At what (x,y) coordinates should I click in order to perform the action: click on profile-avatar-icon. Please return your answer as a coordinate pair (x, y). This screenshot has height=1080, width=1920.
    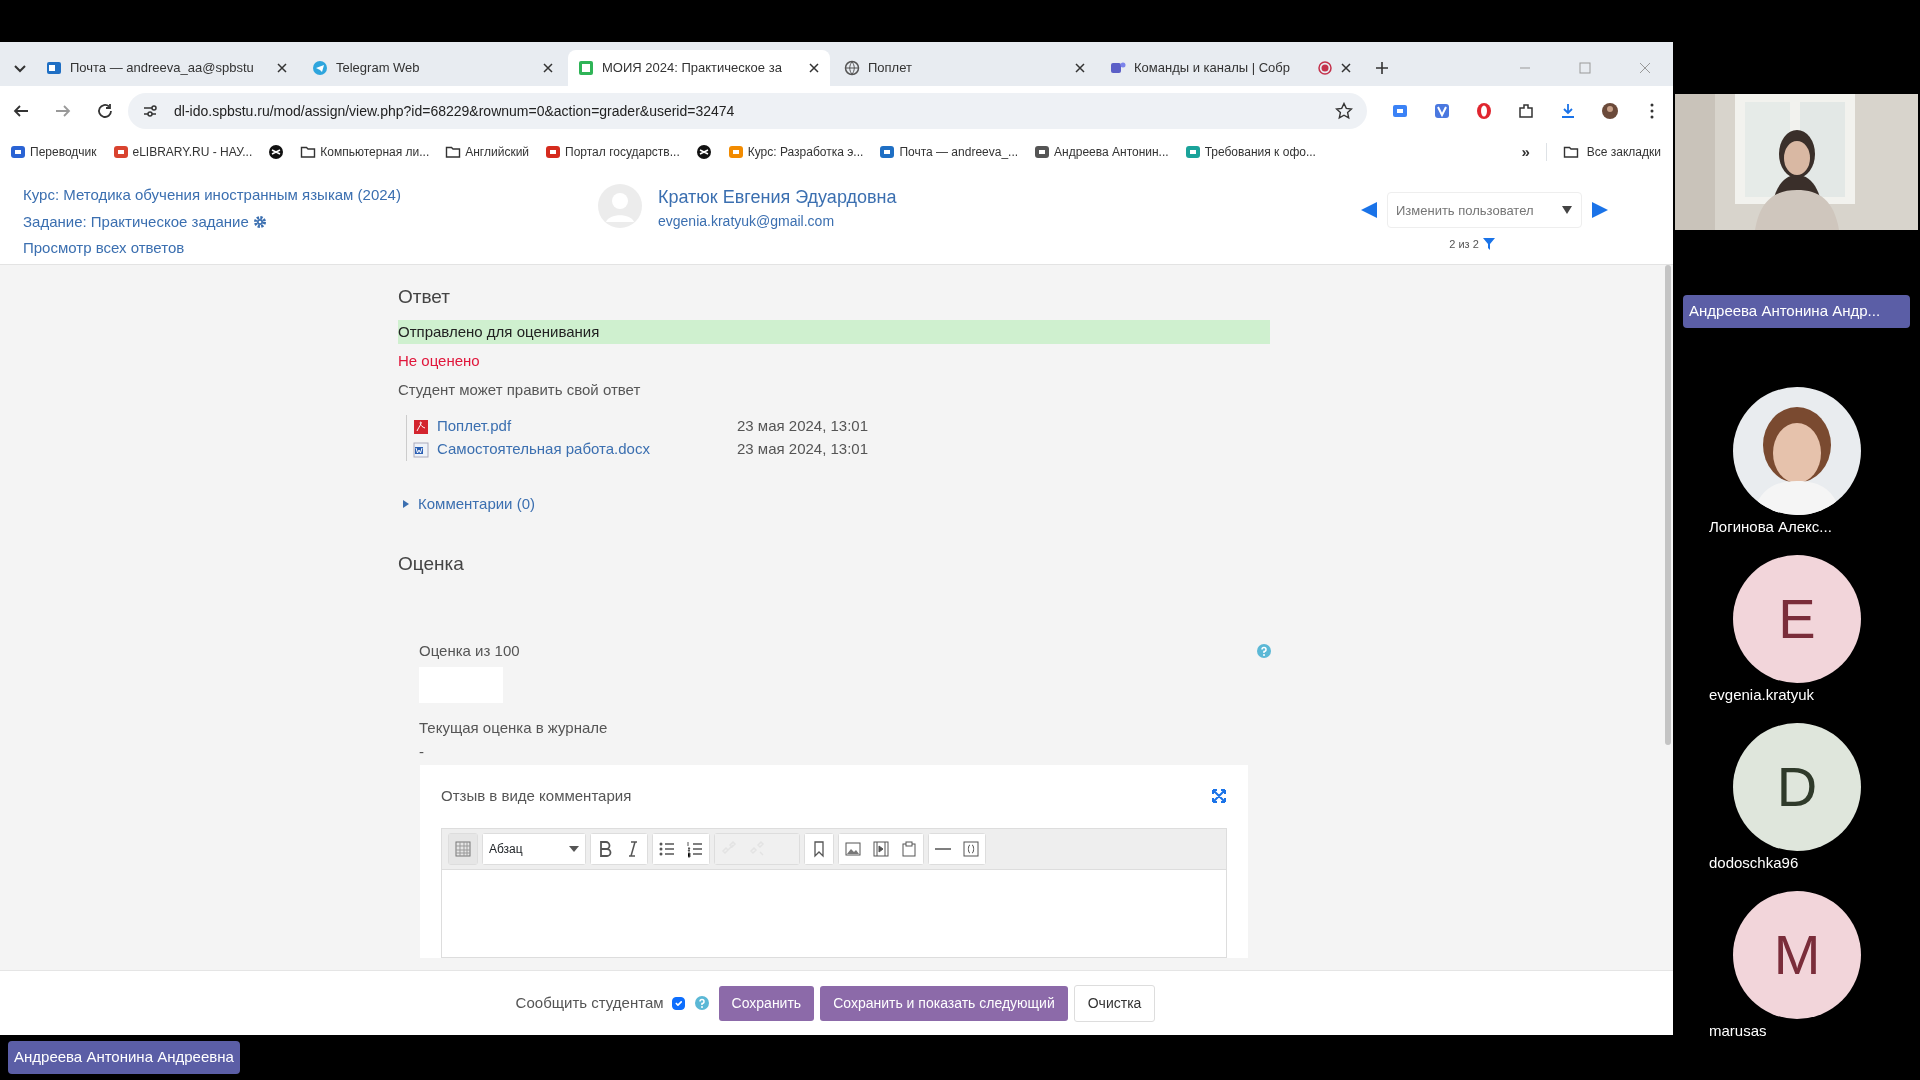
    Looking at the image, I should click on (1610, 111).